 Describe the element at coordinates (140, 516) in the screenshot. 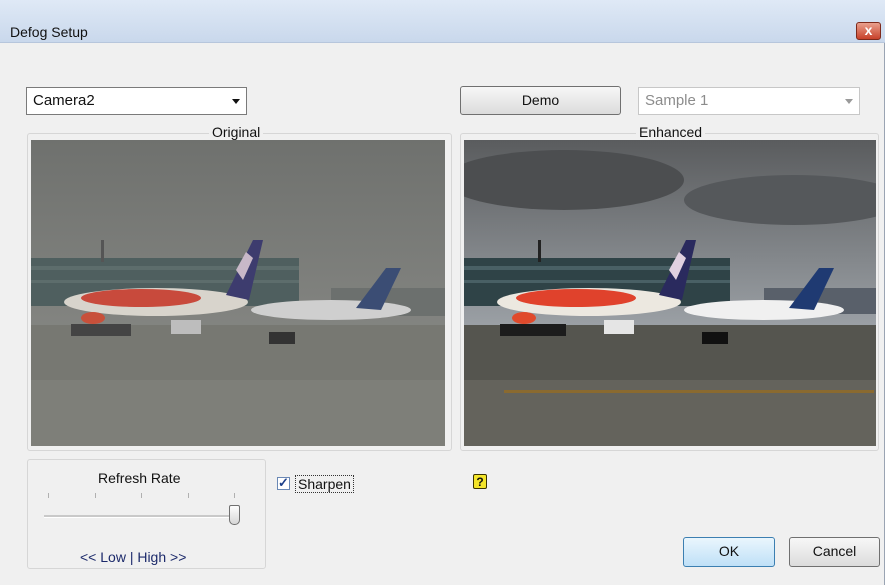

I see `refresh-rate-slider` at that location.